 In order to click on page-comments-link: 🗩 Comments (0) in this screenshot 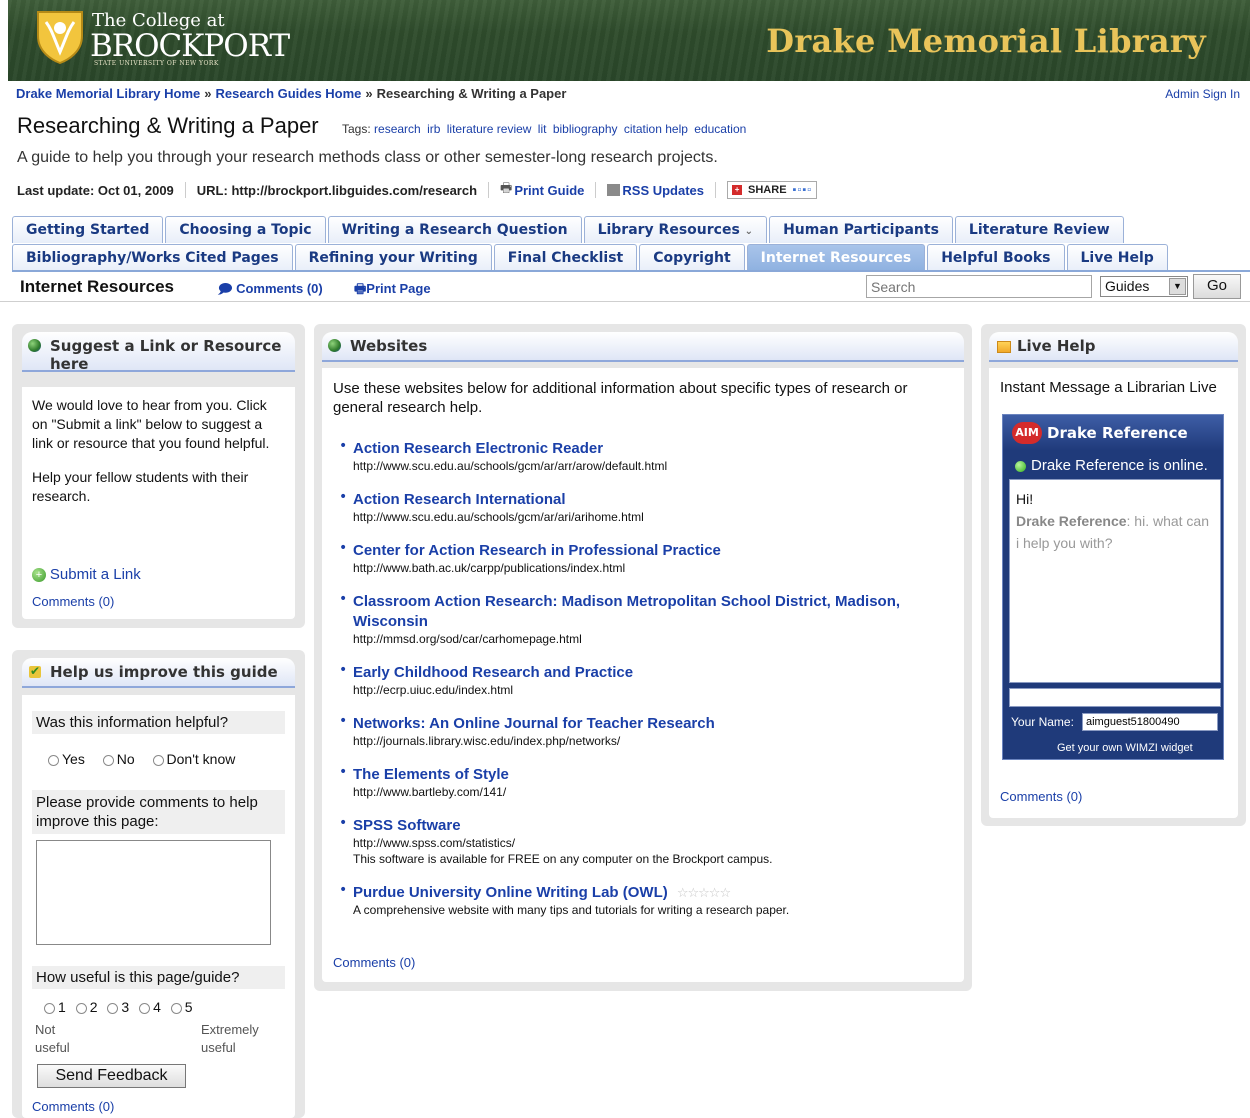, I will do `click(270, 291)`.